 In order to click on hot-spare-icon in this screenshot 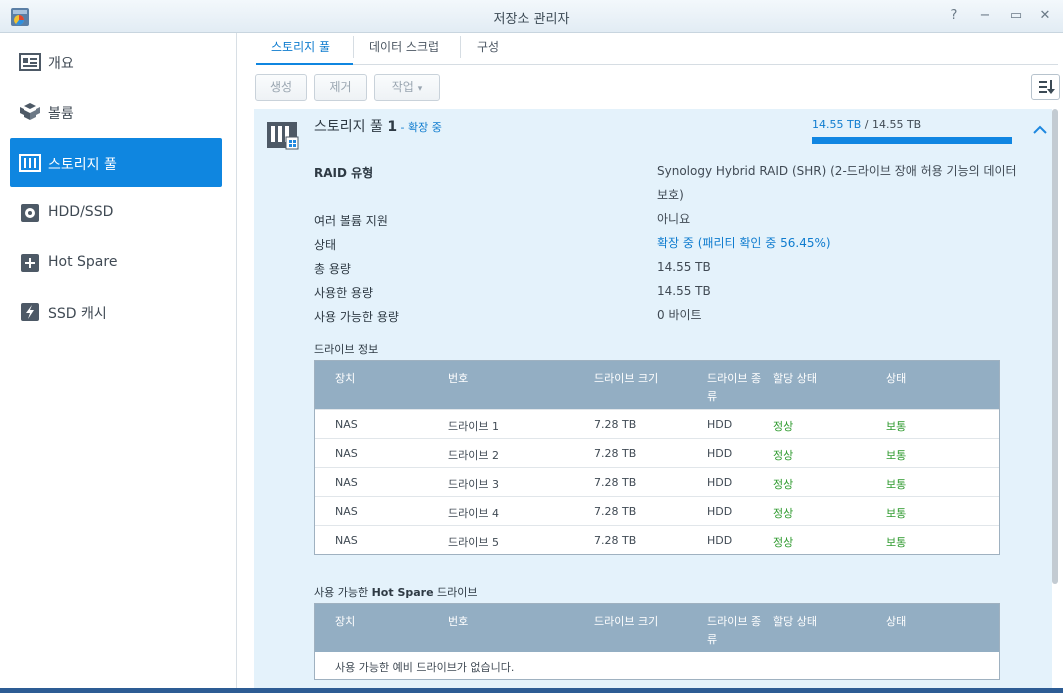, I will do `click(30, 263)`.